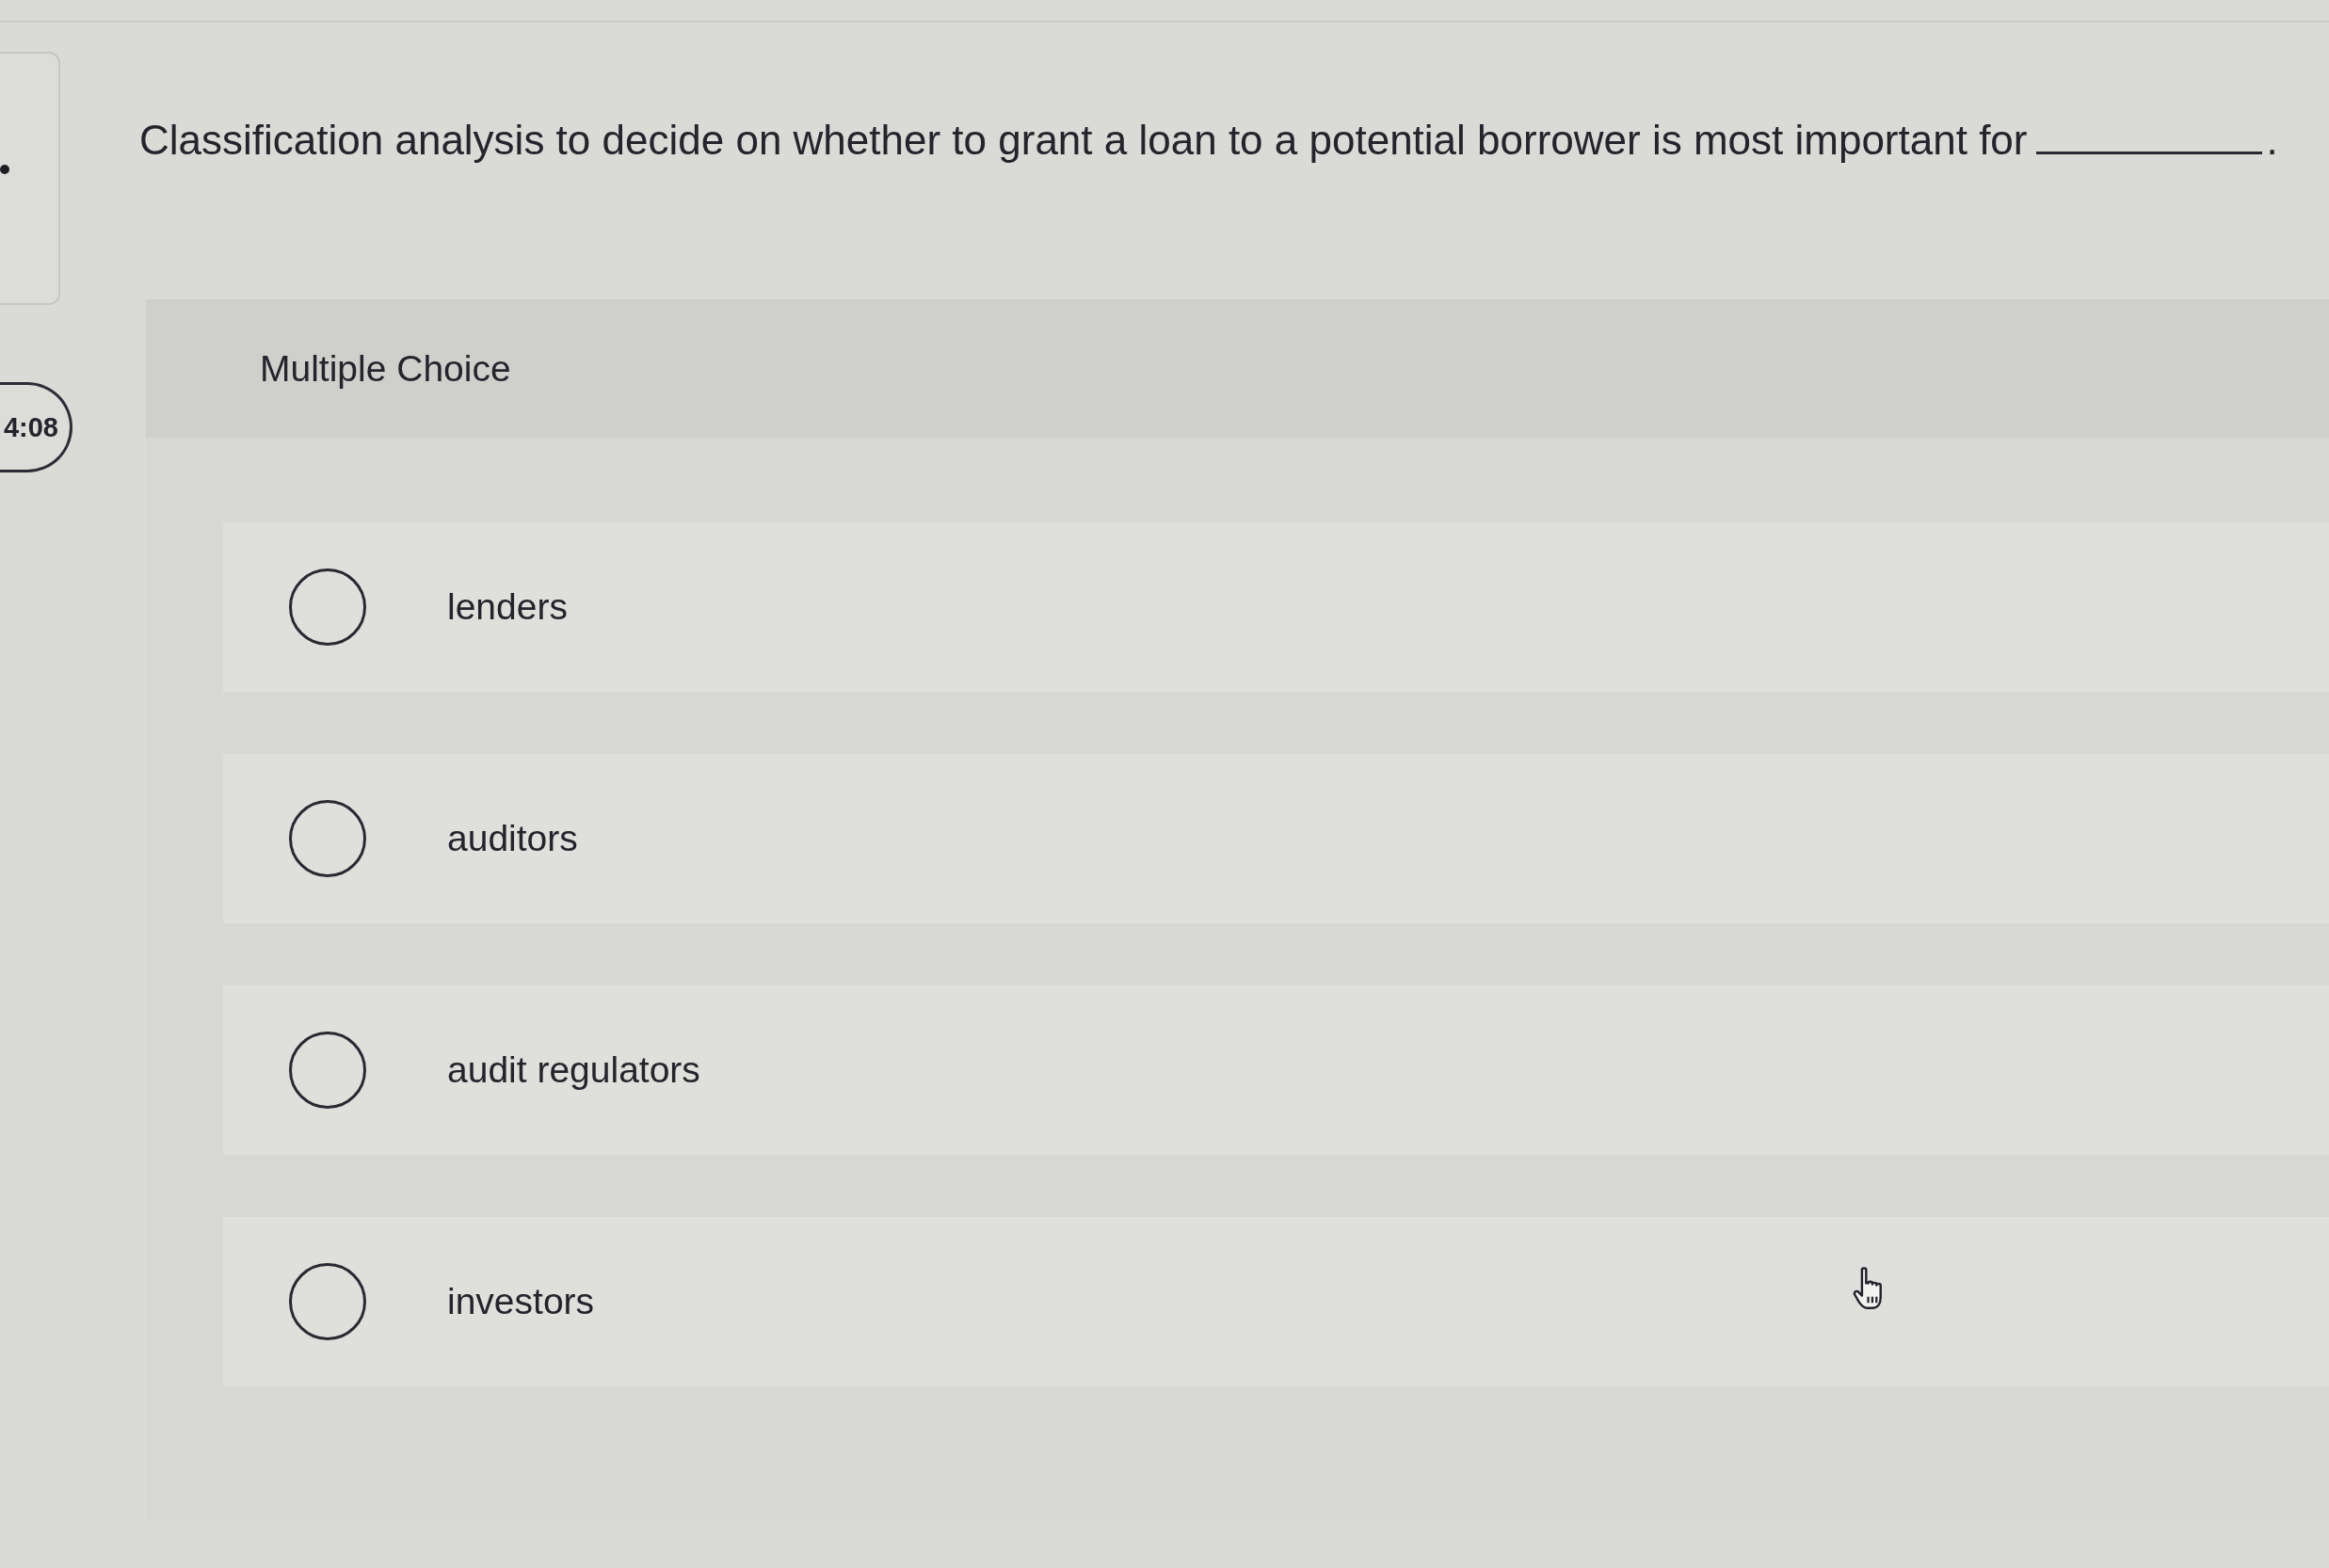 The image size is (2329, 1568). I want to click on option-label: lenders, so click(508, 607).